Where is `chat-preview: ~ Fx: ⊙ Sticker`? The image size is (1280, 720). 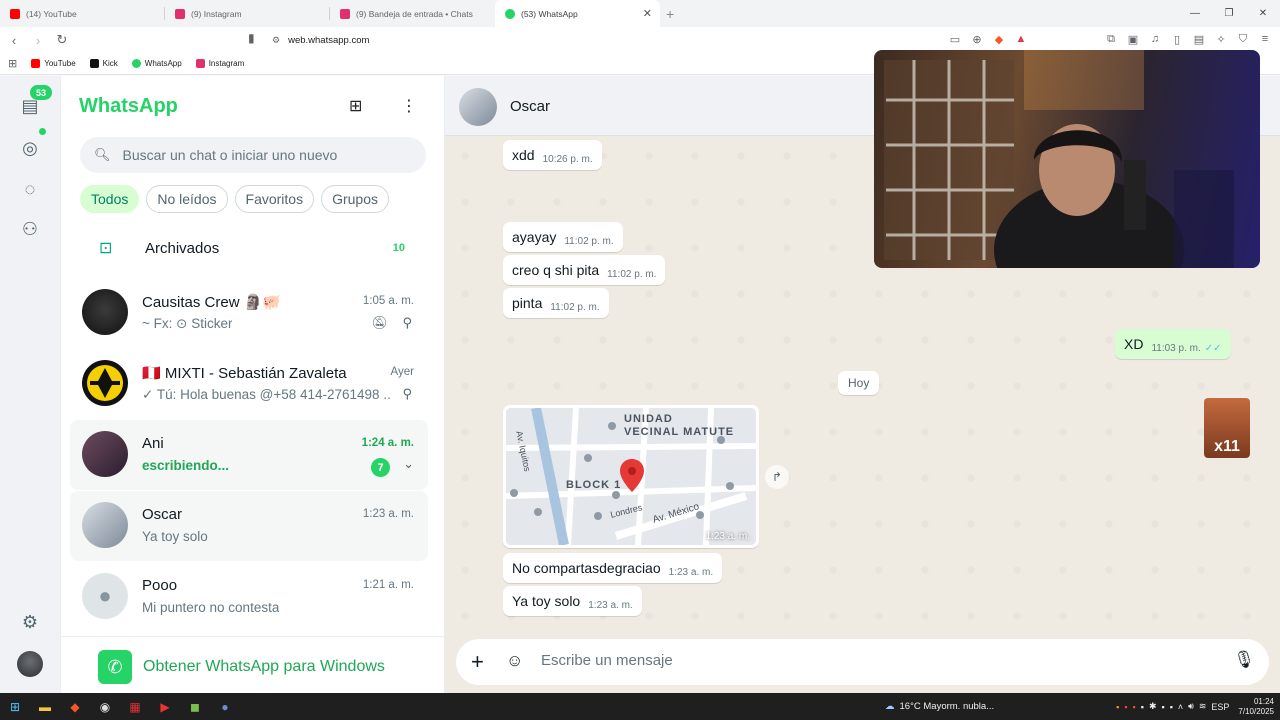
chat-preview: ~ Fx: ⊙ Sticker is located at coordinates (187, 323).